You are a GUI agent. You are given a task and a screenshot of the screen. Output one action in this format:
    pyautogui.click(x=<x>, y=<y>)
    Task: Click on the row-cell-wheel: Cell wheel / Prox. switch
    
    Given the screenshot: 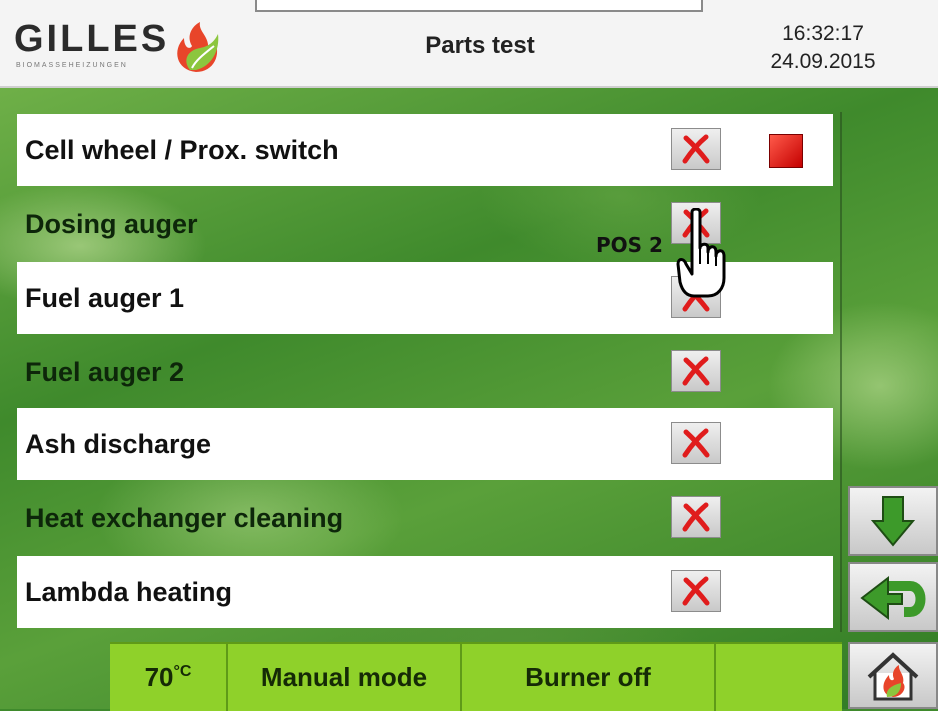 What is the action you would take?
    pyautogui.click(x=425, y=150)
    